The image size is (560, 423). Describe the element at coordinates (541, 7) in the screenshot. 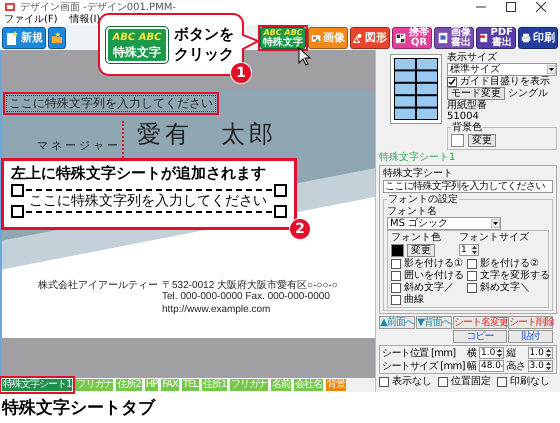

I see `close-icon` at that location.